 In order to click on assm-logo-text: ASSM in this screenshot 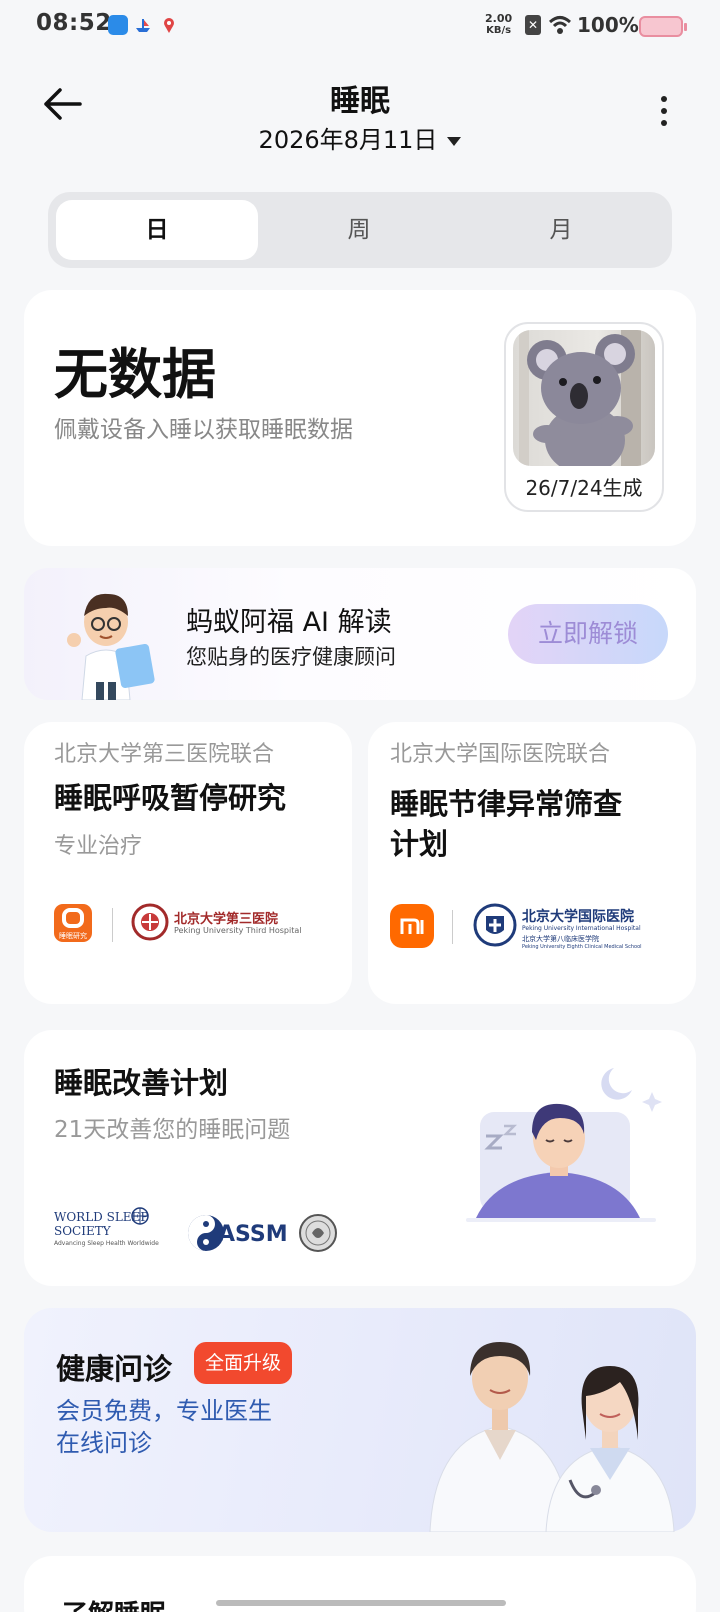, I will do `click(253, 1234)`.